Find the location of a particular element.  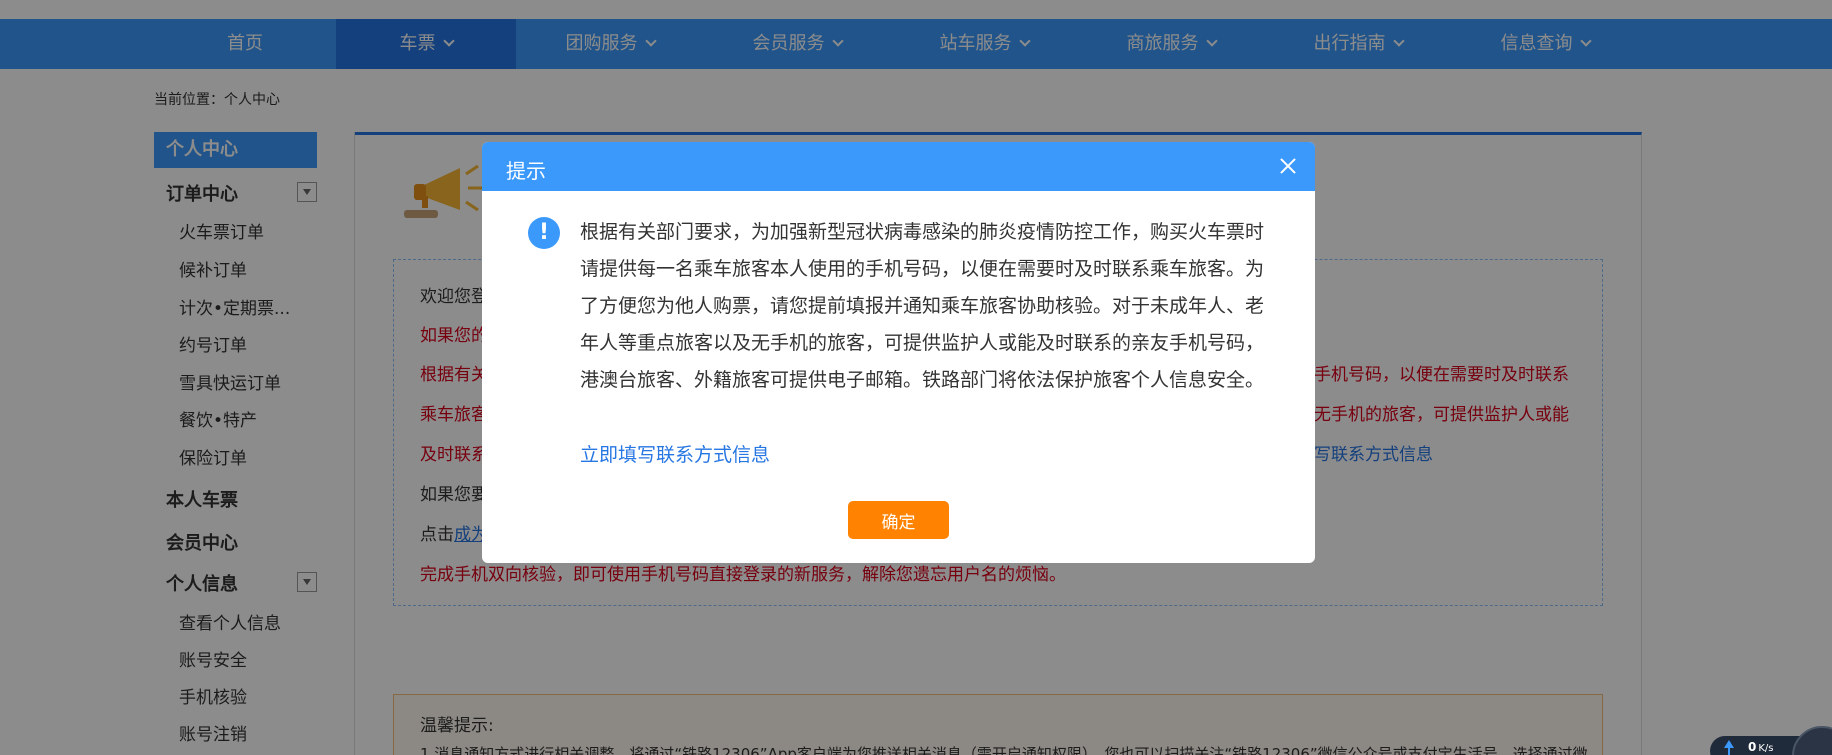

speed-unit: K/s is located at coordinates (1766, 748).